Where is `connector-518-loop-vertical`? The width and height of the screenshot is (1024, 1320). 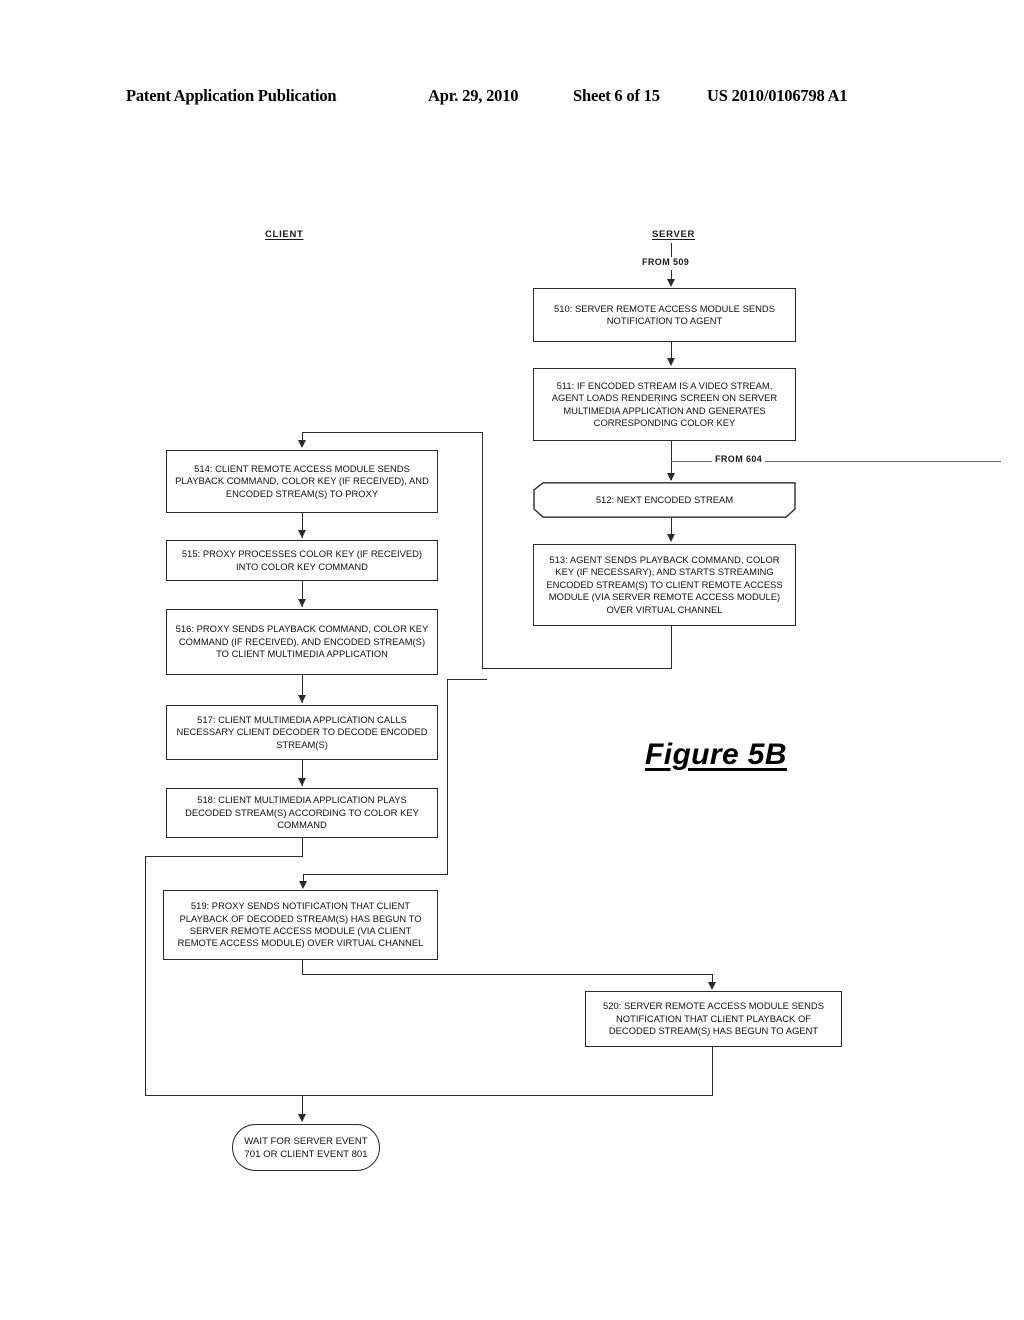 connector-518-loop-vertical is located at coordinates (146, 976).